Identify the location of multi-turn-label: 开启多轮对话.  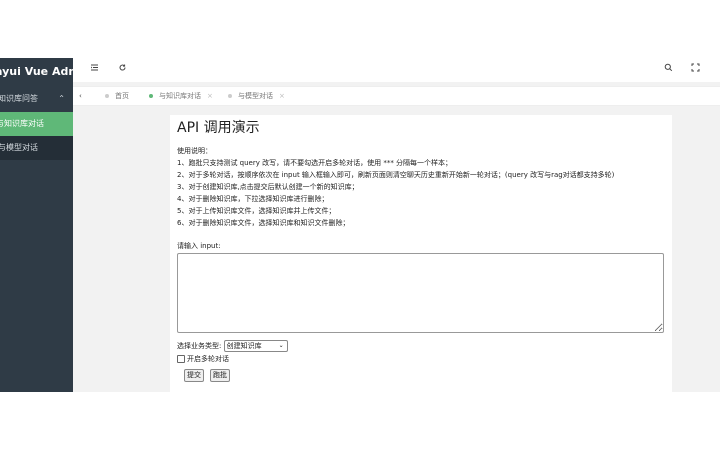
(208, 359).